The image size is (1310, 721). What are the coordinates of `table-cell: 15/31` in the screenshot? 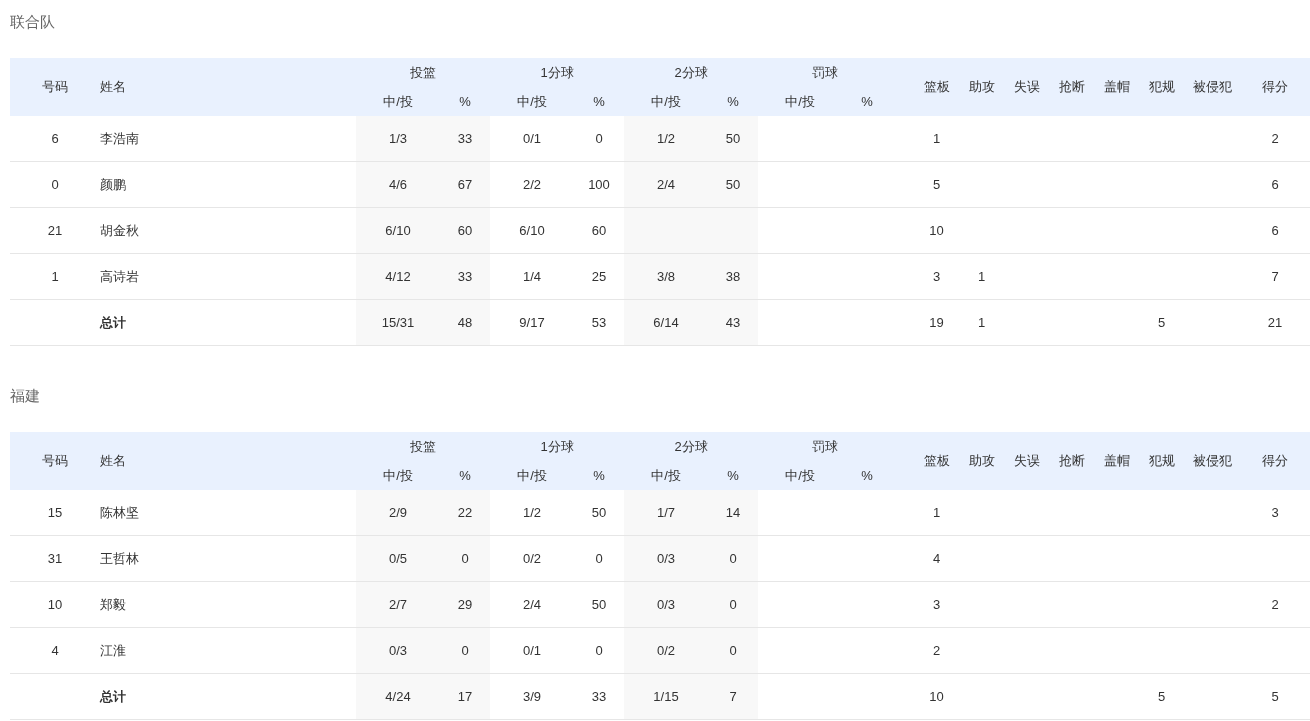 It's located at (398, 322).